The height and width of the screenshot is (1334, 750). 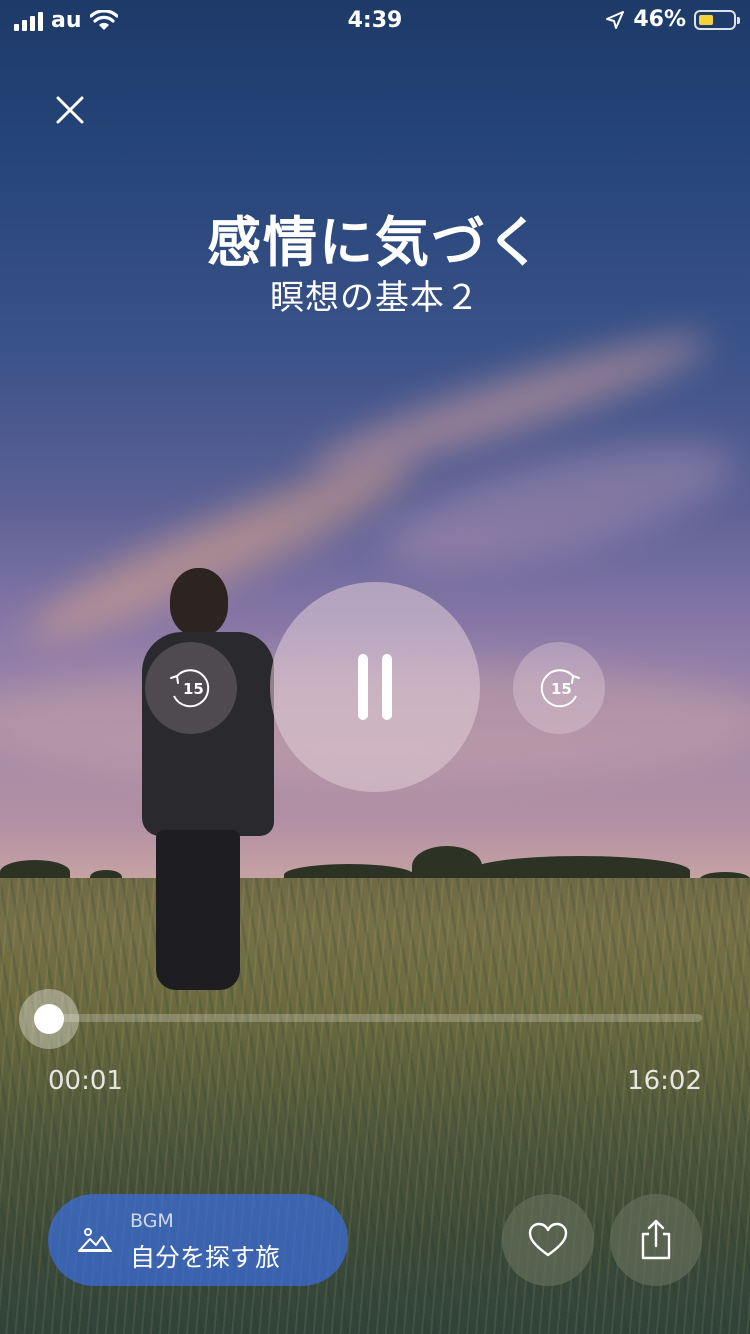 I want to click on close-button, so click(x=70, y=110).